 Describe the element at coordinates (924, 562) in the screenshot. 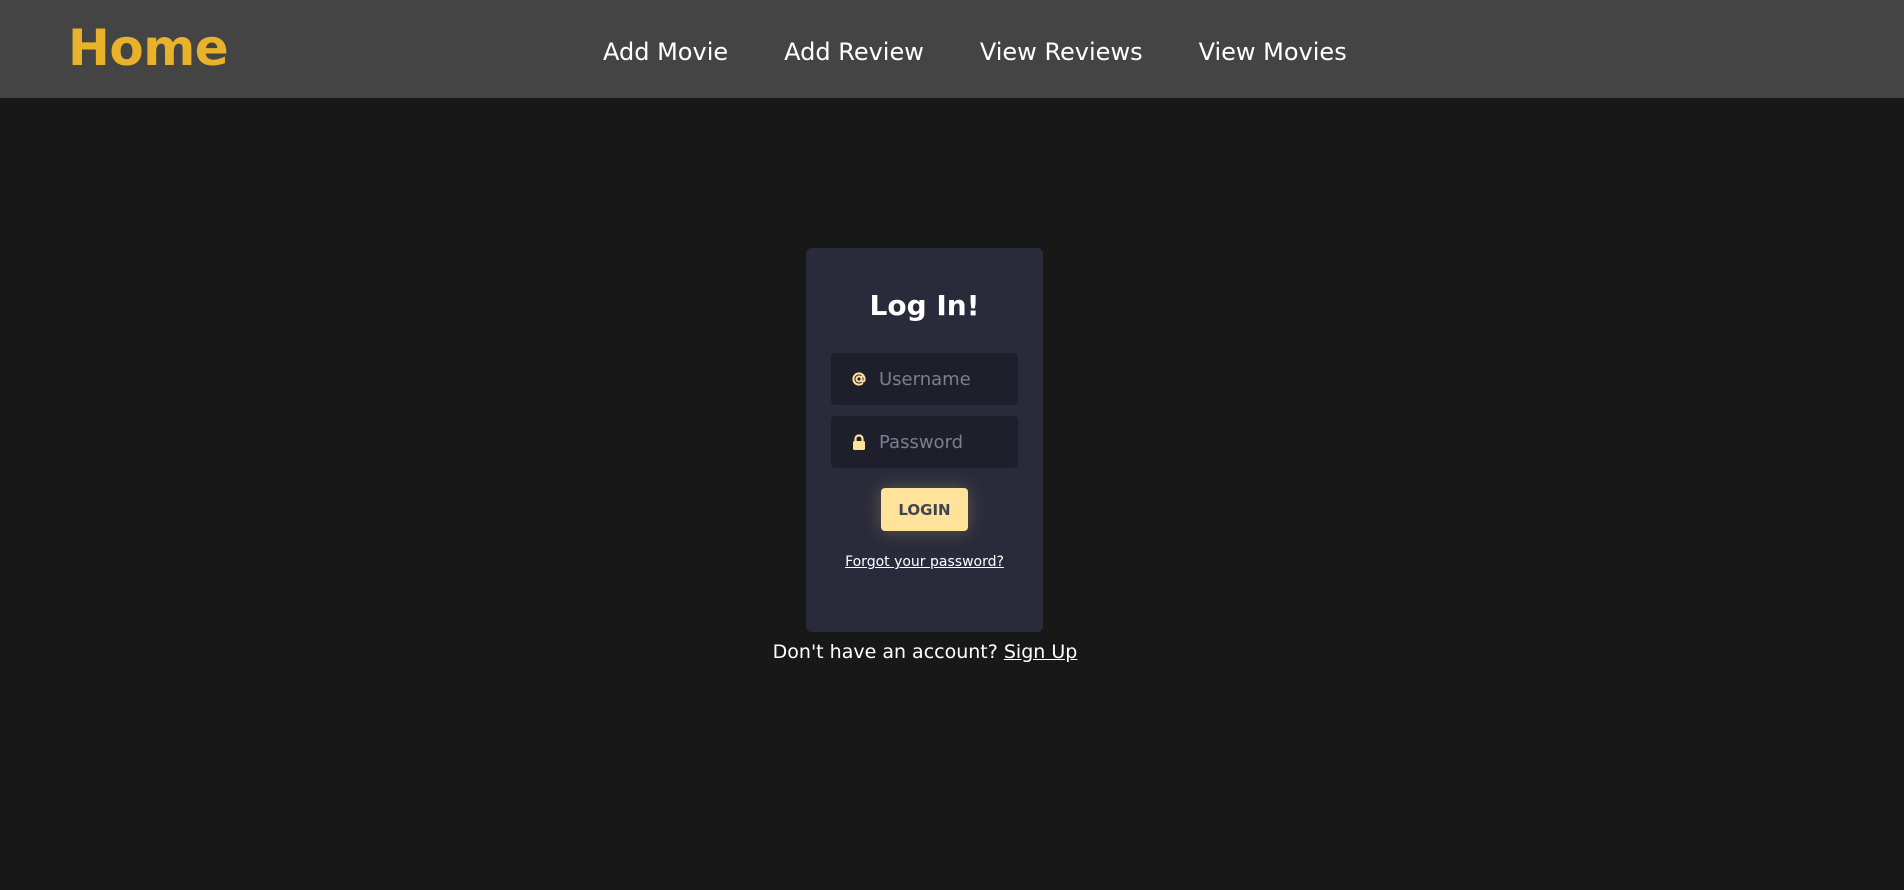

I see `forgot-password-link: Forgot your password?` at that location.